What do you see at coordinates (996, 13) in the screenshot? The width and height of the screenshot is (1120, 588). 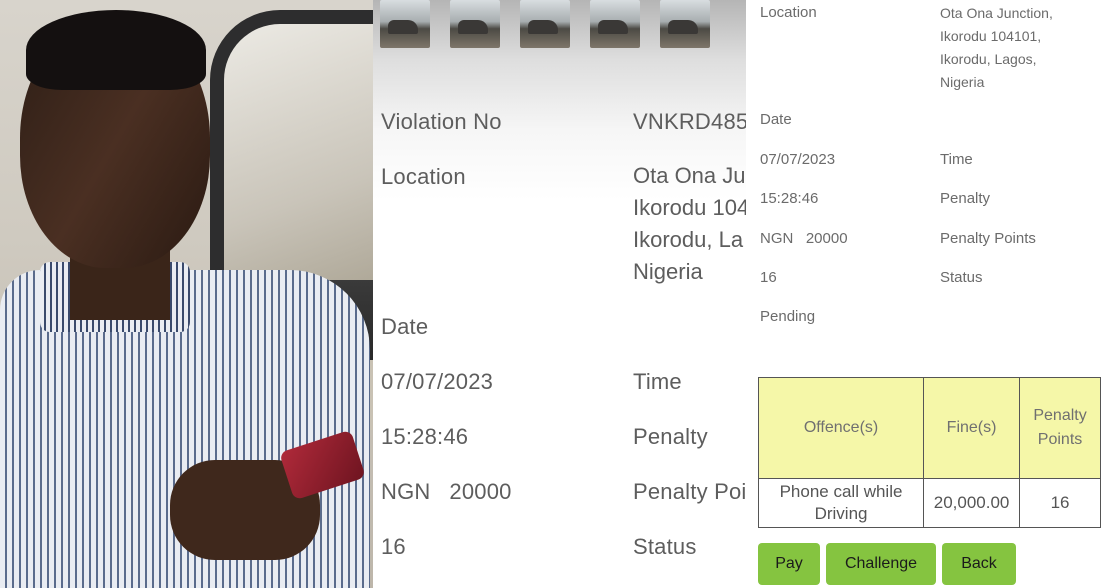 I see `location-line: Ota Ona Junction,` at bounding box center [996, 13].